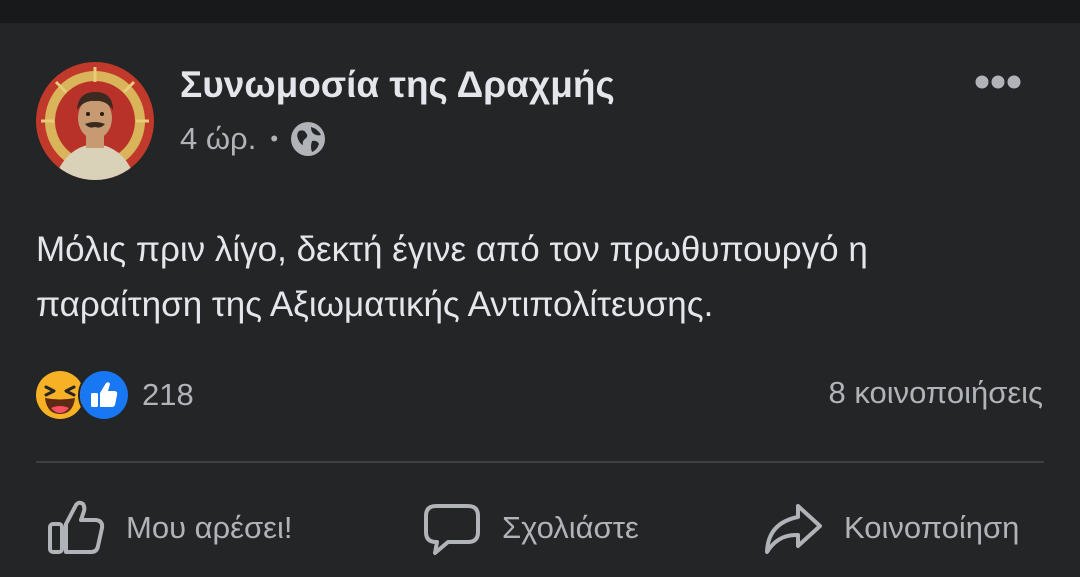 This screenshot has height=577, width=1080. What do you see at coordinates (793, 529) in the screenshot?
I see `share-arrow-icon` at bounding box center [793, 529].